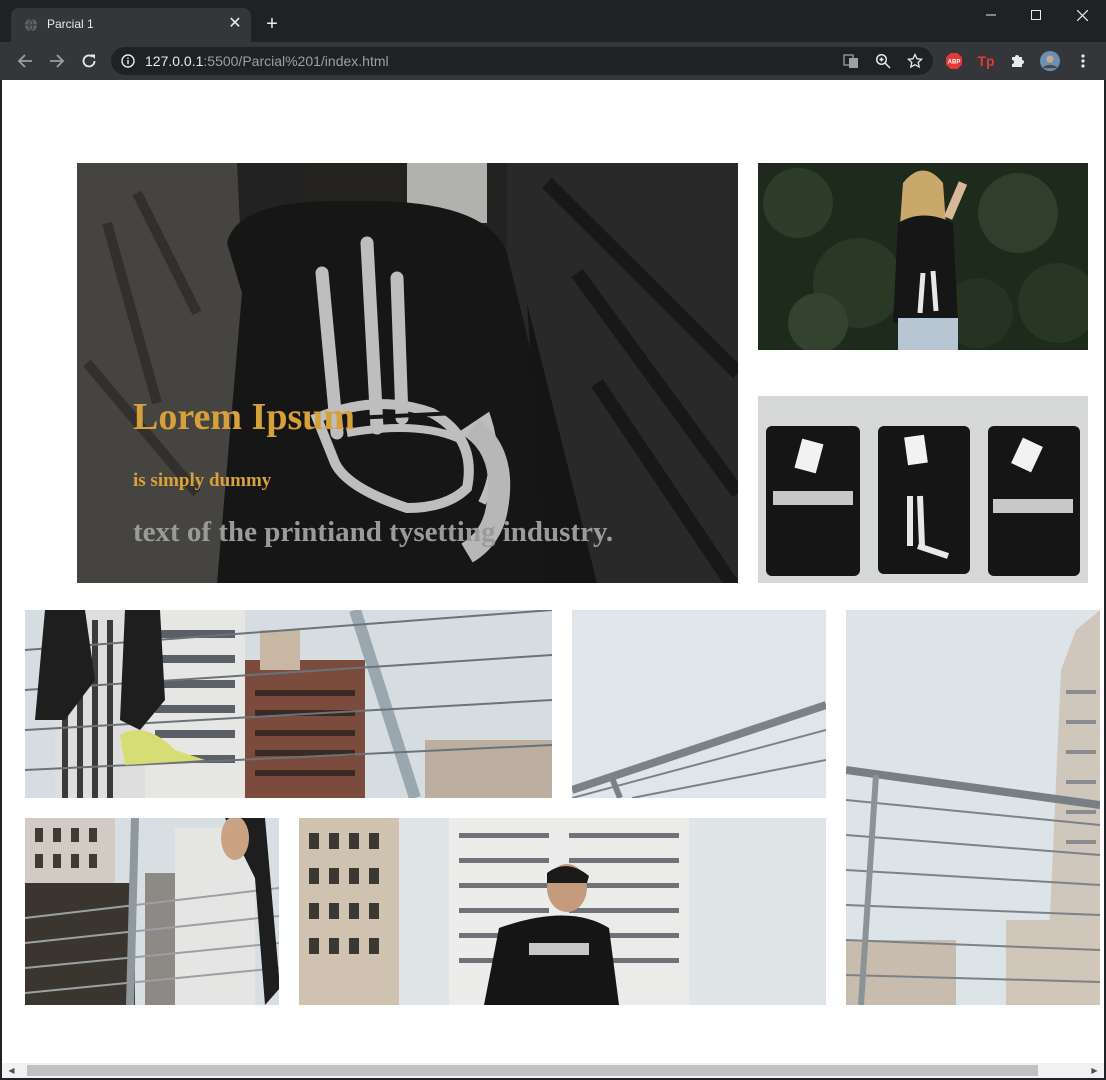 This screenshot has height=1080, width=1106. I want to click on arrow-right-icon, so click(57, 61).